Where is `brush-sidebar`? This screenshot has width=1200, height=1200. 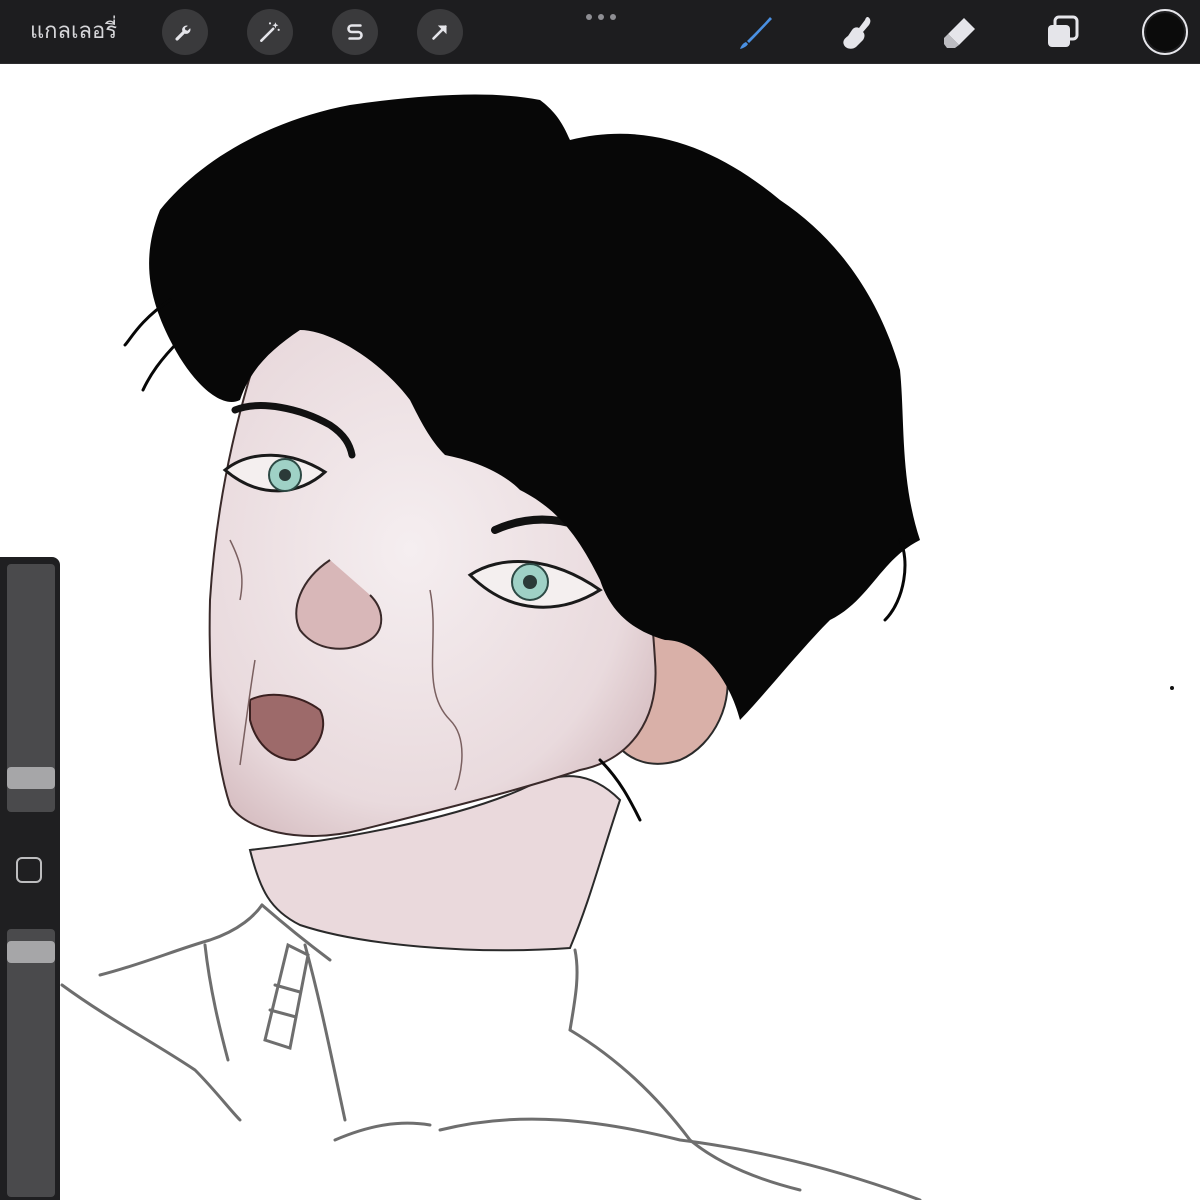 brush-sidebar is located at coordinates (30, 878).